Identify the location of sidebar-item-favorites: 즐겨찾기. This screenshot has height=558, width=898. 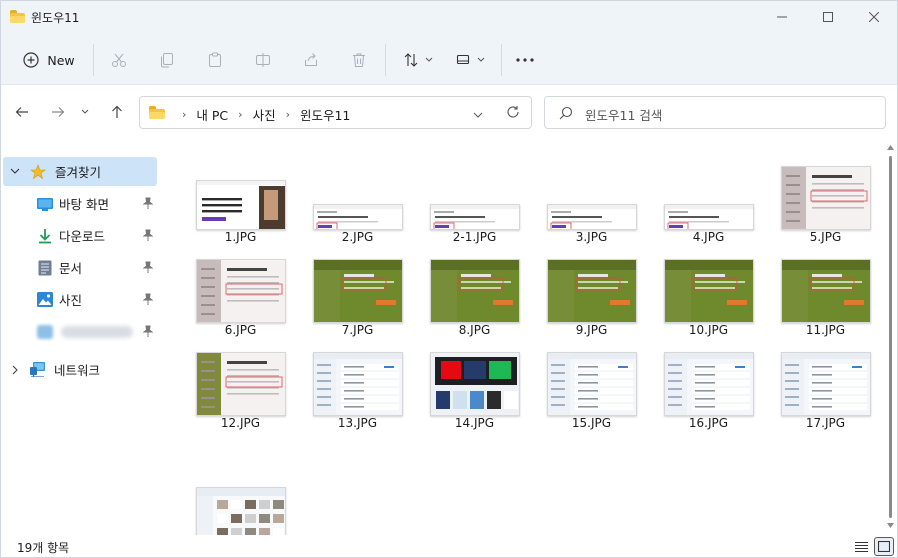
(80, 171).